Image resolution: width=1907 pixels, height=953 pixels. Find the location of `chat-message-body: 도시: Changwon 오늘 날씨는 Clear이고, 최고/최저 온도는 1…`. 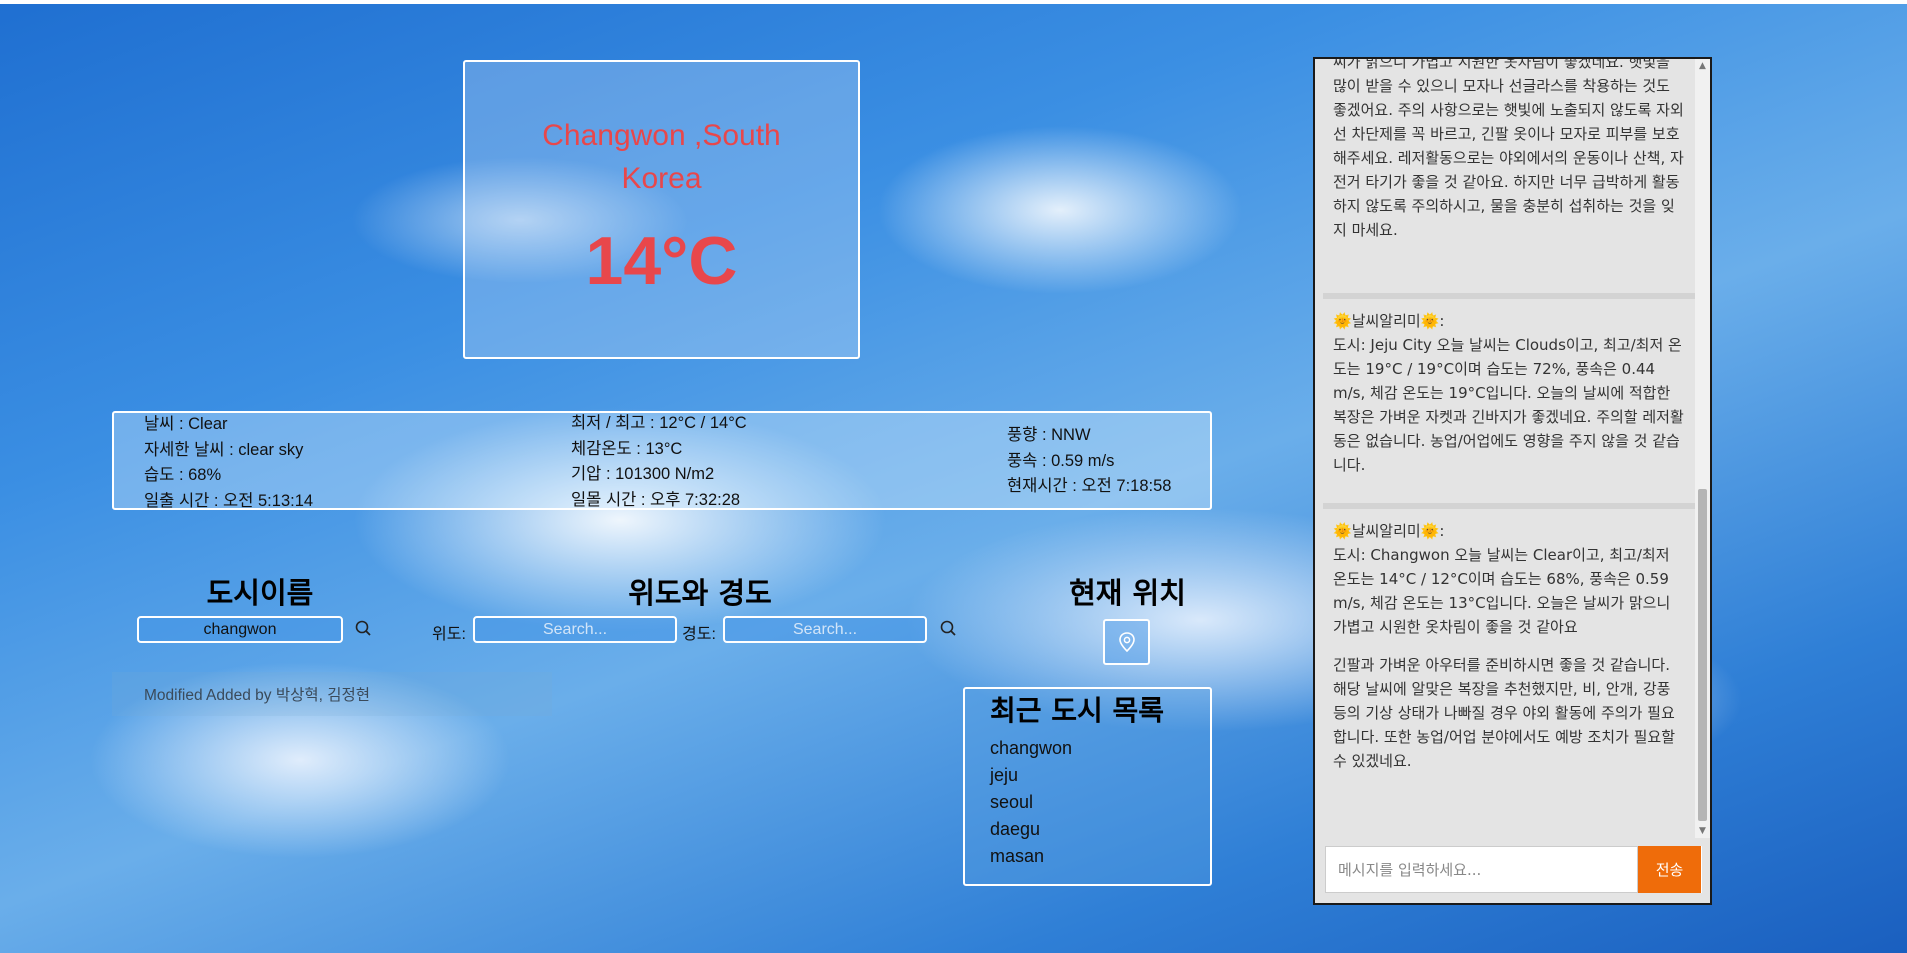

chat-message-body: 도시: Changwon 오늘 날씨는 Clear이고, 최고/최저 온도는 1… is located at coordinates (1502, 591).